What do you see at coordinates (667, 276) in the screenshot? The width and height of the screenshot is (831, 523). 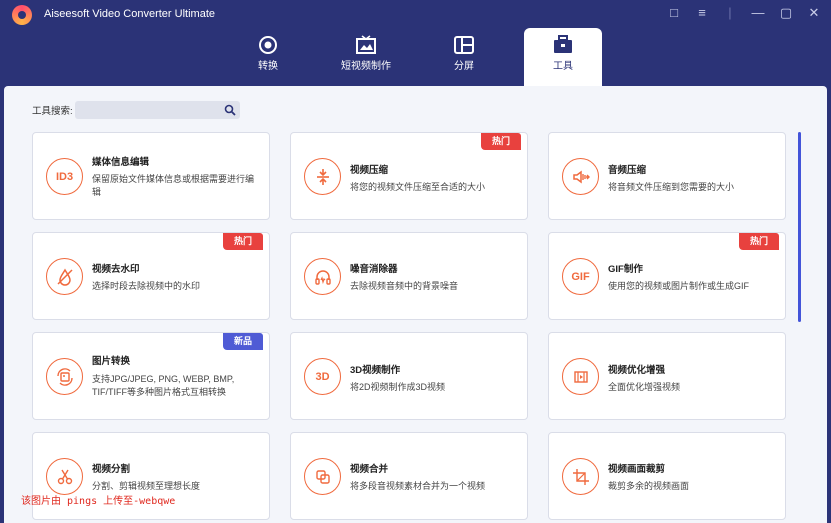 I see `tool-card-gif-maker: GIF 热门 GIF制作 使用您的视频或图片制作或生成GIF` at bounding box center [667, 276].